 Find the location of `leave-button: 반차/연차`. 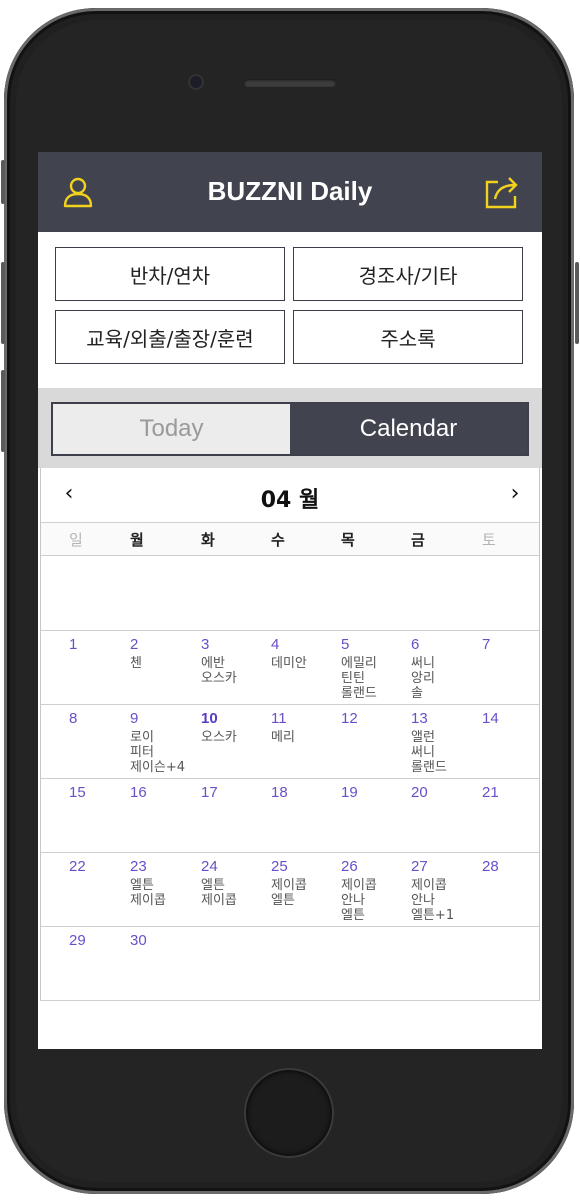

leave-button: 반차/연차 is located at coordinates (170, 274).